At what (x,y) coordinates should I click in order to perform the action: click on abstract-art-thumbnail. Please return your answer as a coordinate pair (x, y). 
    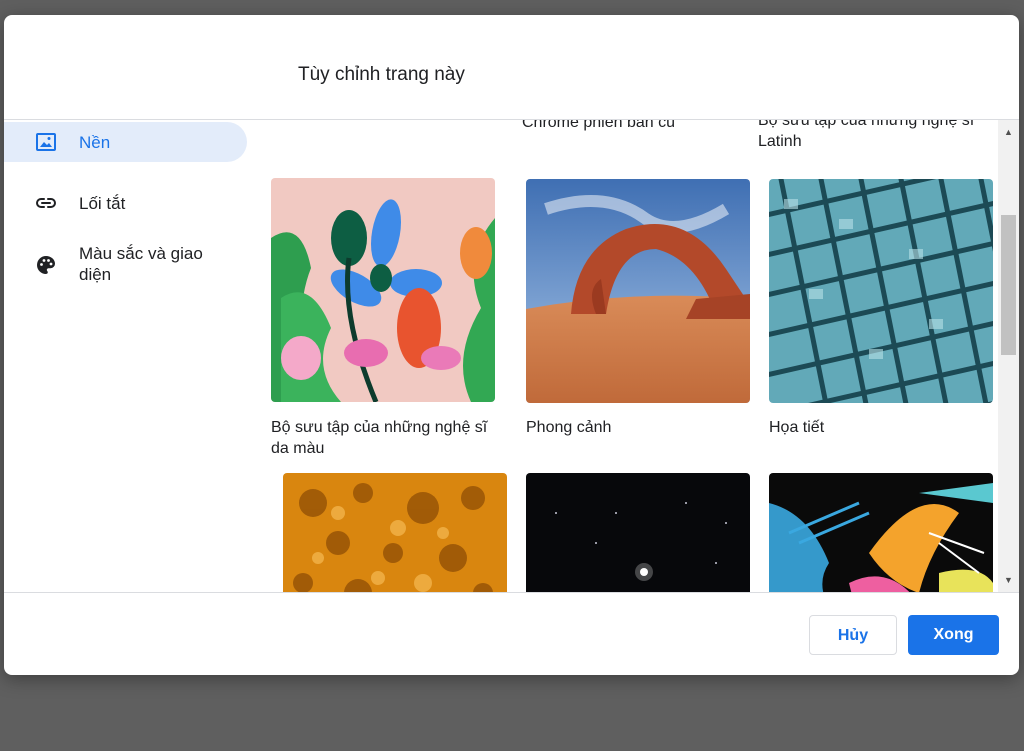
    Looking at the image, I should click on (881, 532).